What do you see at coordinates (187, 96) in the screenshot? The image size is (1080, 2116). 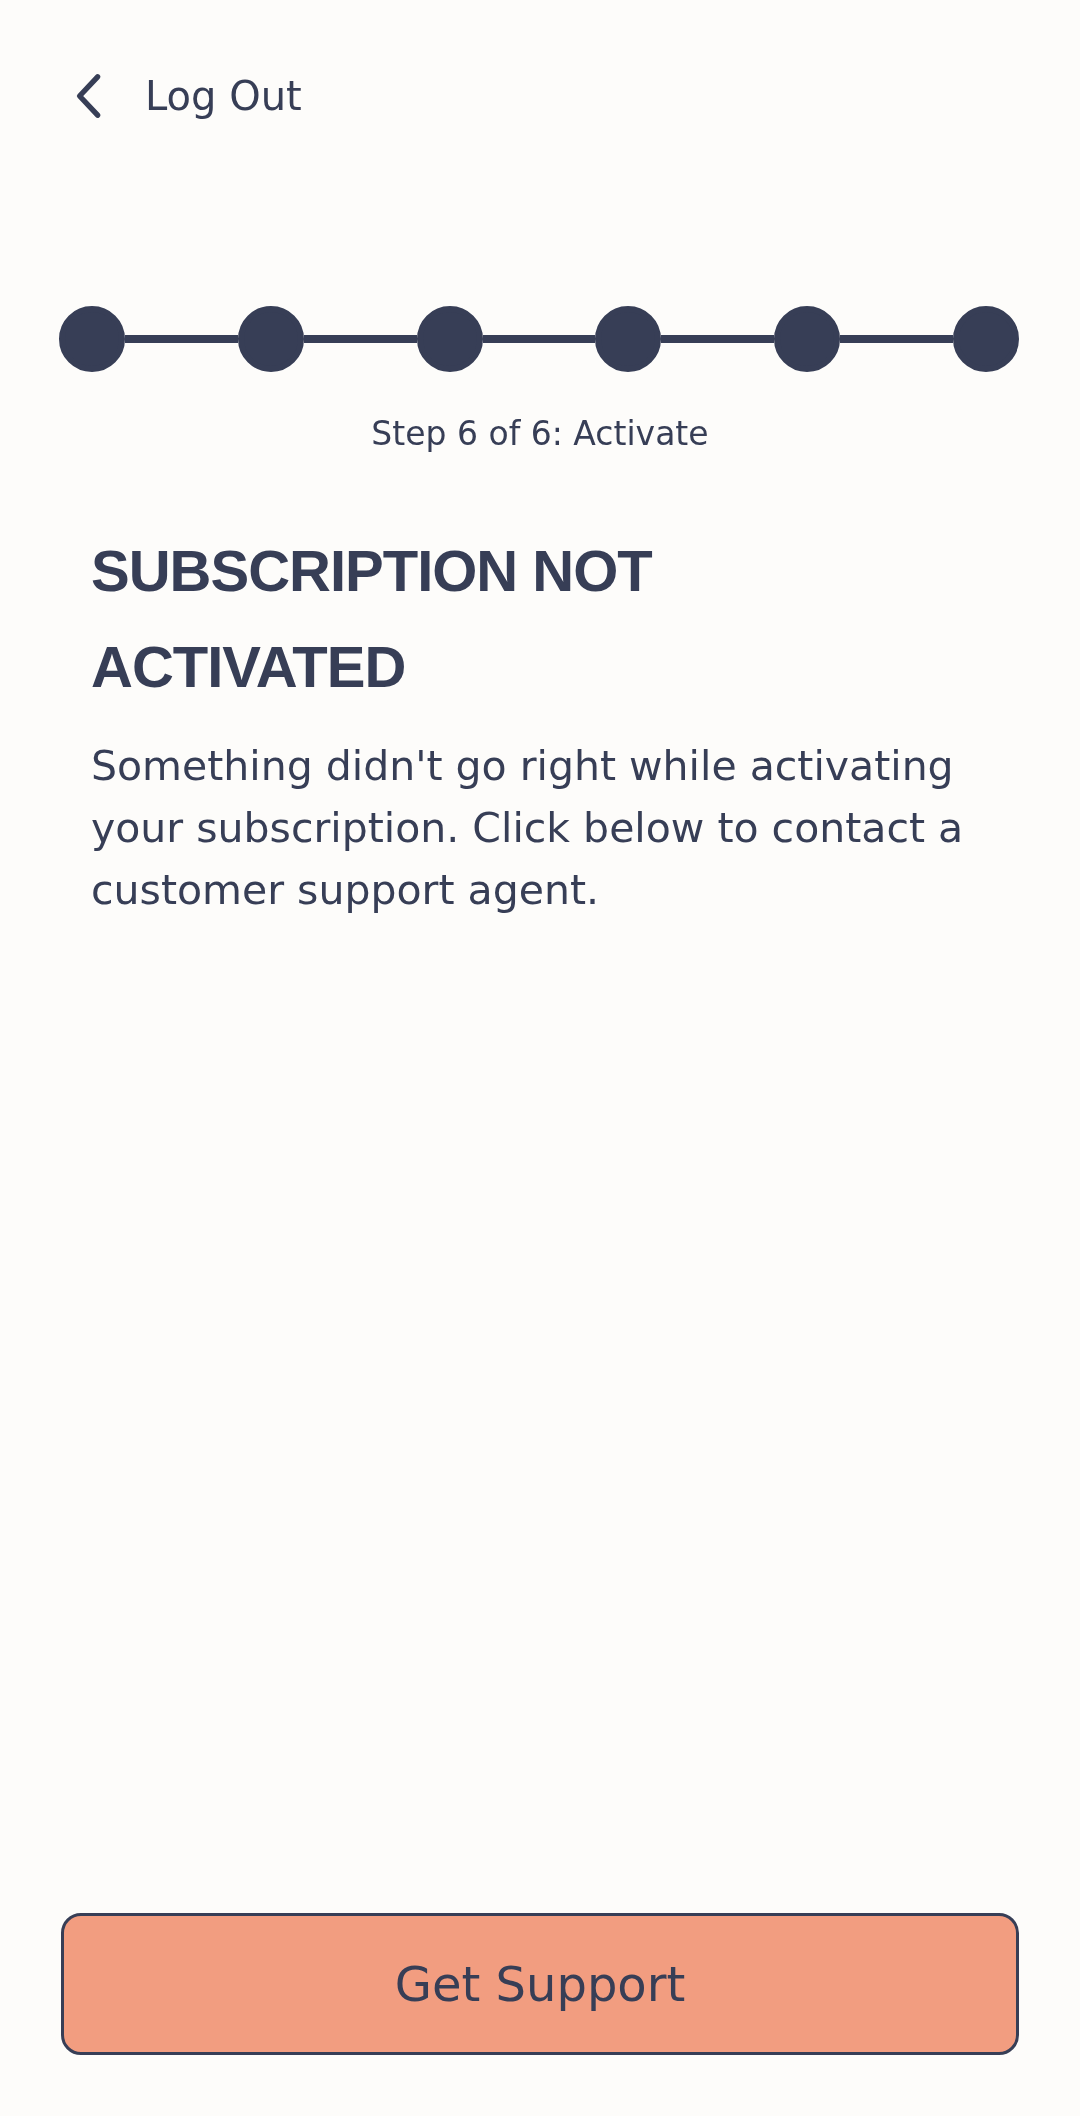 I see `log-out-button: Log Out` at bounding box center [187, 96].